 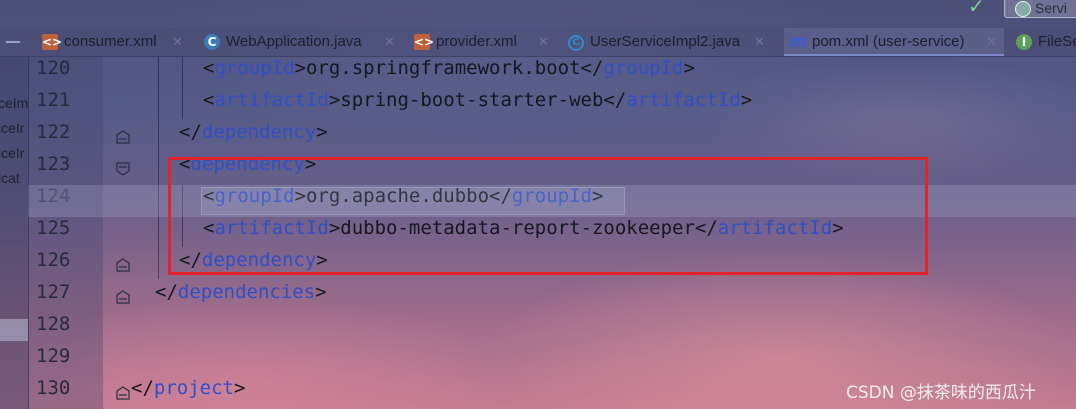 I want to click on code-text: </dependency>, so click(x=253, y=132).